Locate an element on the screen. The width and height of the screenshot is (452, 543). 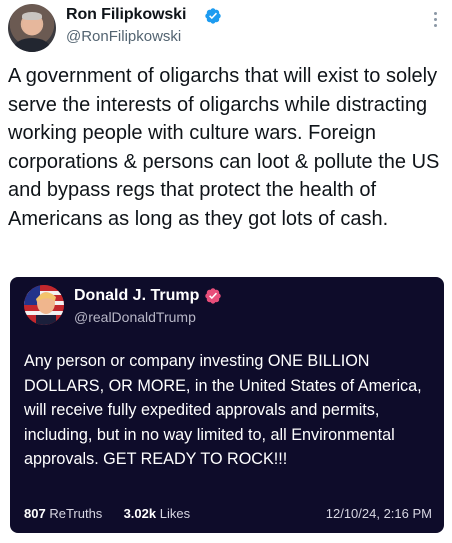
retruths-label: ReTruths is located at coordinates (75, 513).